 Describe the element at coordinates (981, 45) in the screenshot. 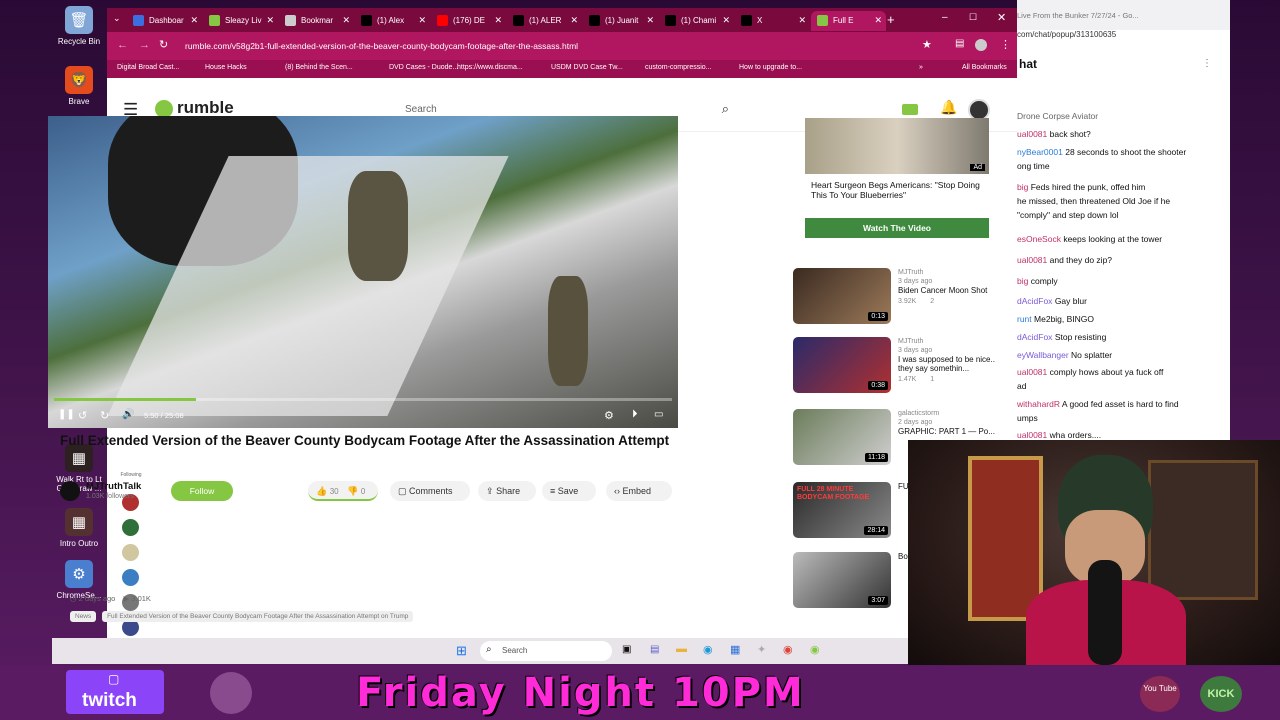

I see `profile-icon` at that location.